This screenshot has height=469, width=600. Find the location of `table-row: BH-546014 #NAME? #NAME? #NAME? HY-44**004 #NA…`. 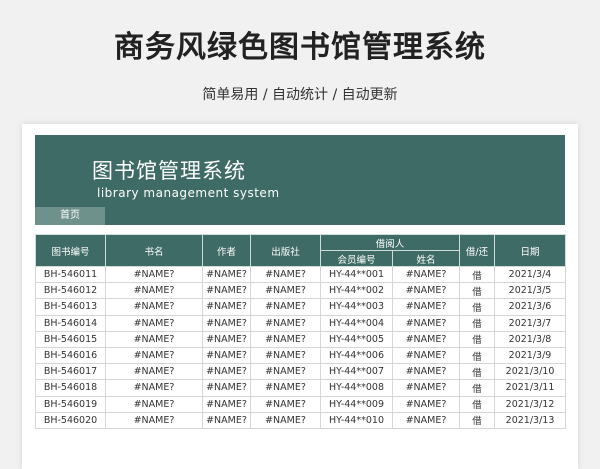

table-row: BH-546014 #NAME? #NAME? #NAME? HY-44**004 #NA… is located at coordinates (301, 323).